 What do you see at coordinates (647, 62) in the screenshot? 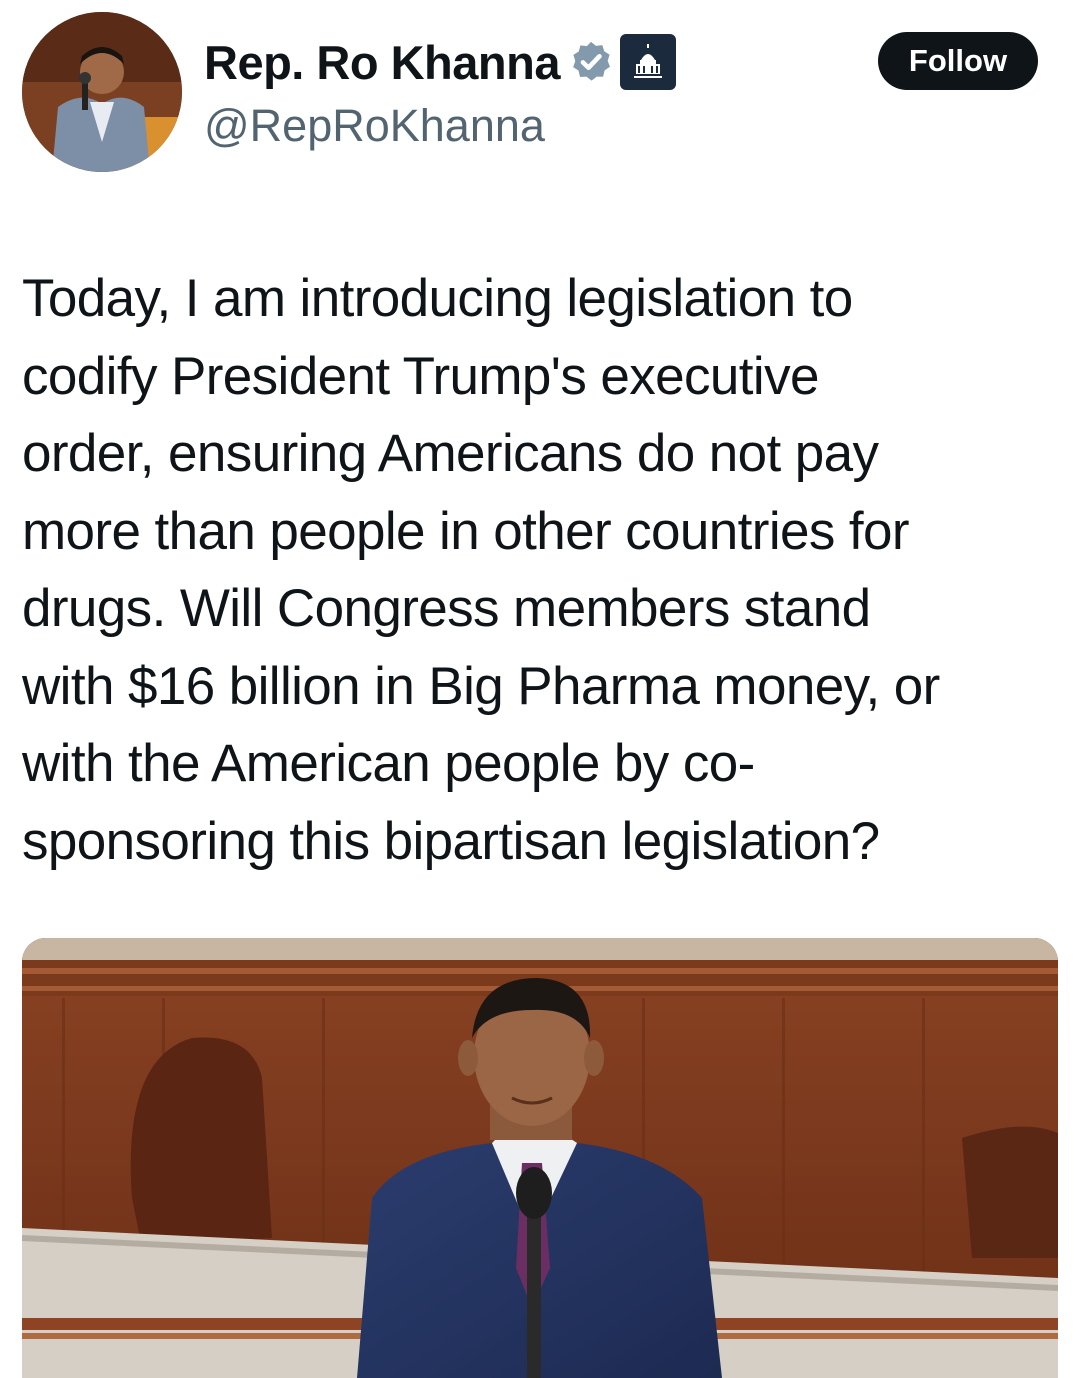
I see `capitol-building-icon` at bounding box center [647, 62].